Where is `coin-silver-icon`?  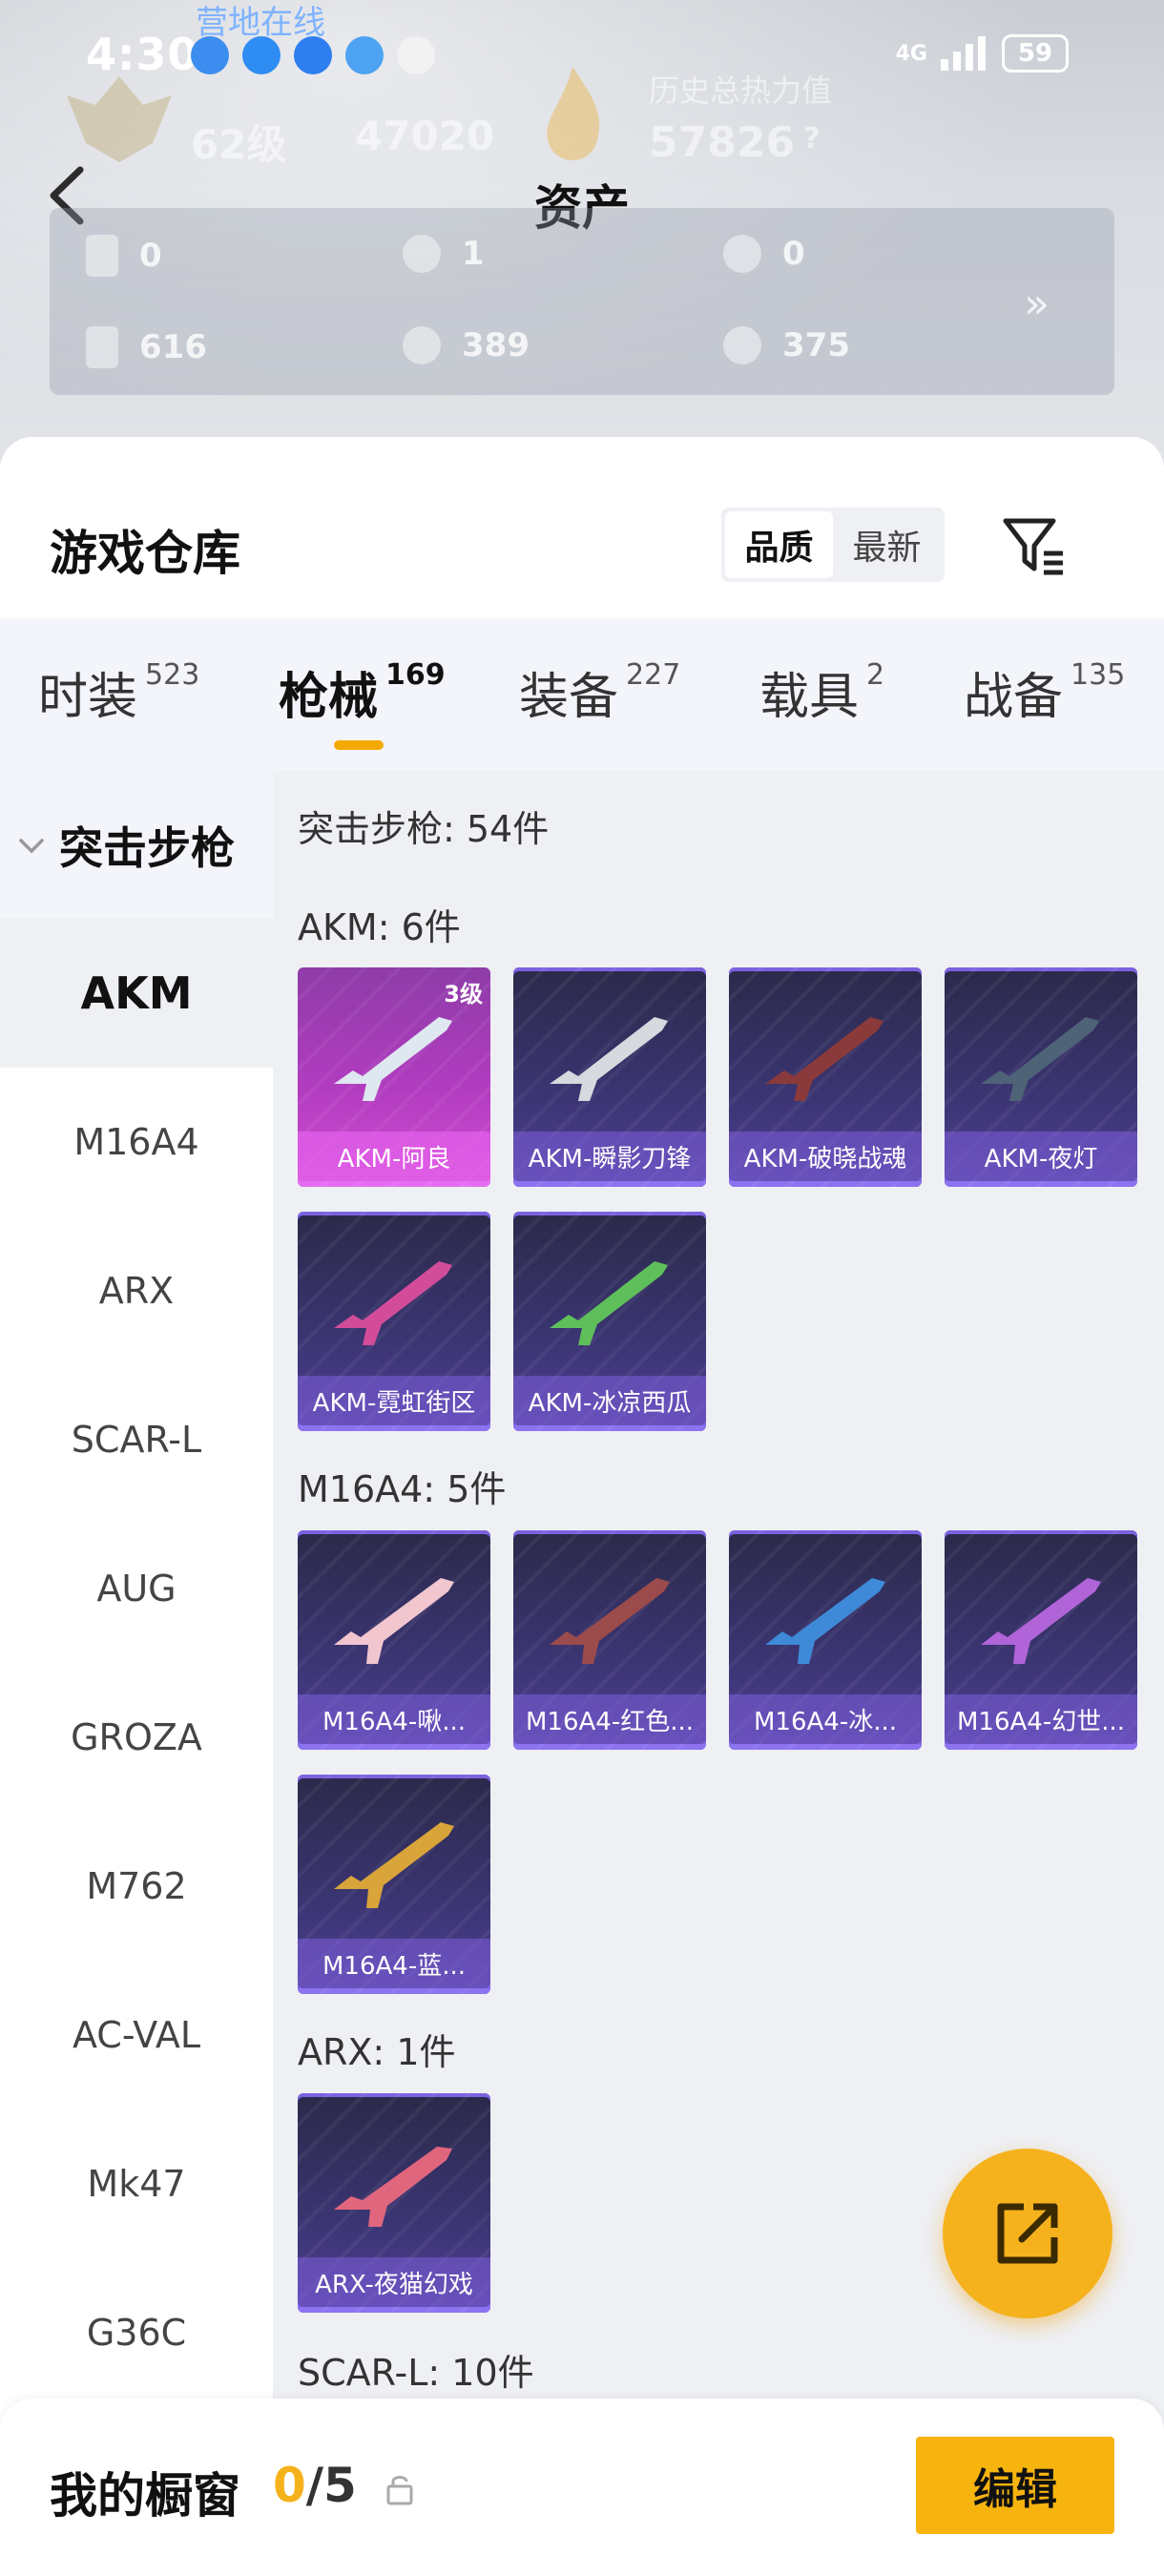
coin-silver-icon is located at coordinates (422, 254).